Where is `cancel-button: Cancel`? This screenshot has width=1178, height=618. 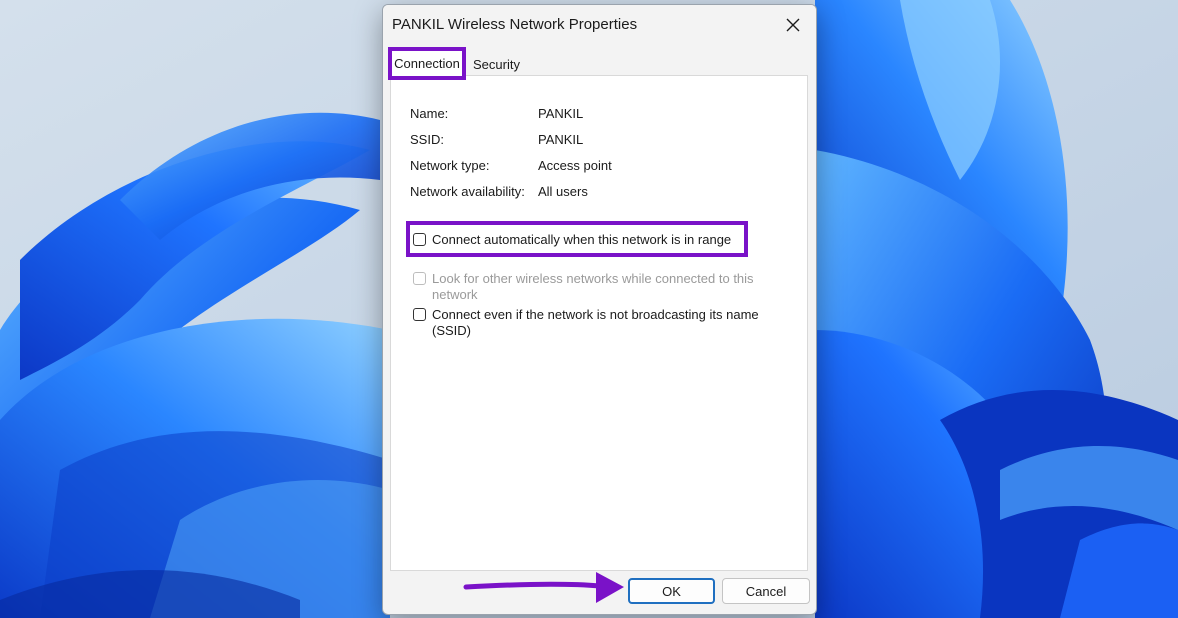
cancel-button: Cancel is located at coordinates (766, 591).